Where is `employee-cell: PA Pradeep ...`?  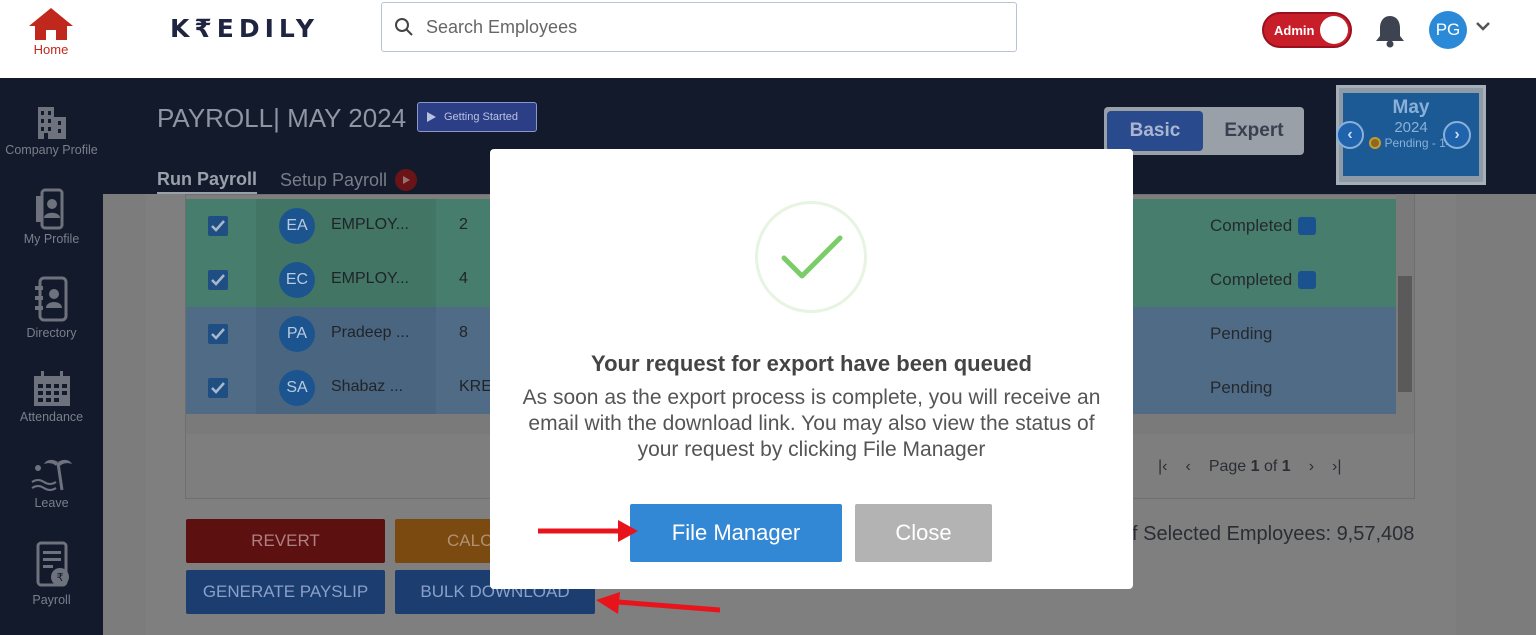
employee-cell: PA Pradeep ... is located at coordinates (346, 334).